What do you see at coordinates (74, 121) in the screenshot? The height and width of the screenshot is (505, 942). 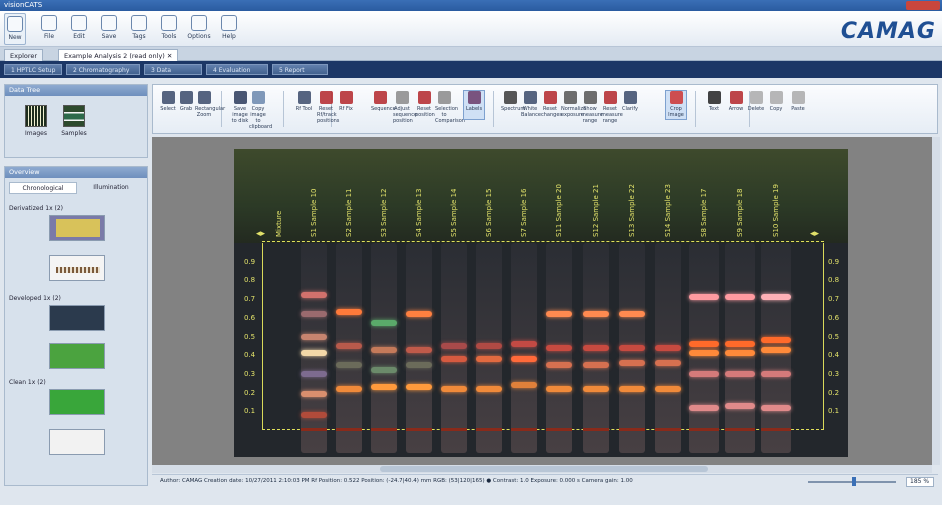 I see `data-tree-samples: Samples` at bounding box center [74, 121].